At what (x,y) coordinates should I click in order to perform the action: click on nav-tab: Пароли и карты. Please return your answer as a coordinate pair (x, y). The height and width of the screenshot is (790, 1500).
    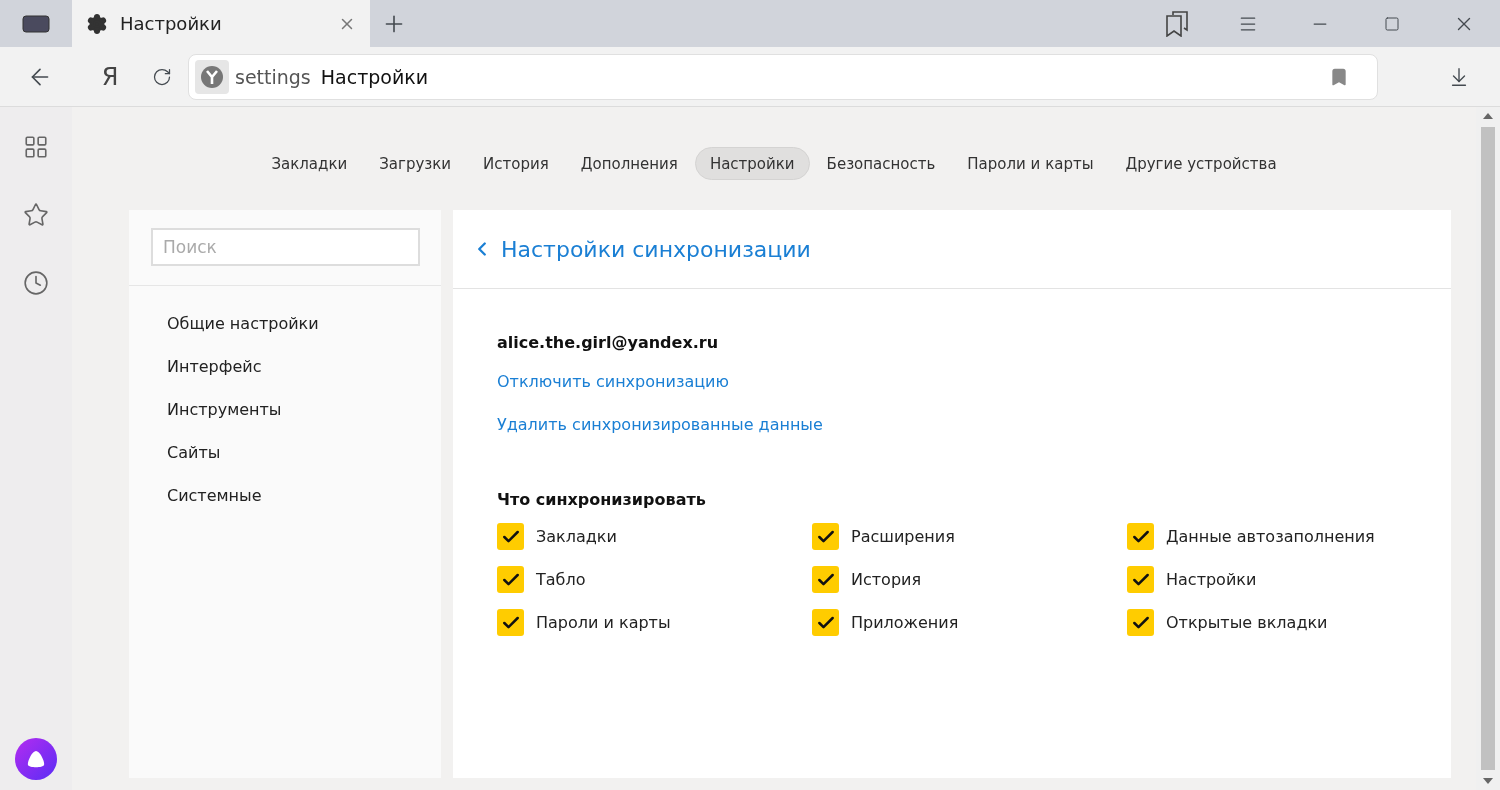
    Looking at the image, I should click on (1030, 163).